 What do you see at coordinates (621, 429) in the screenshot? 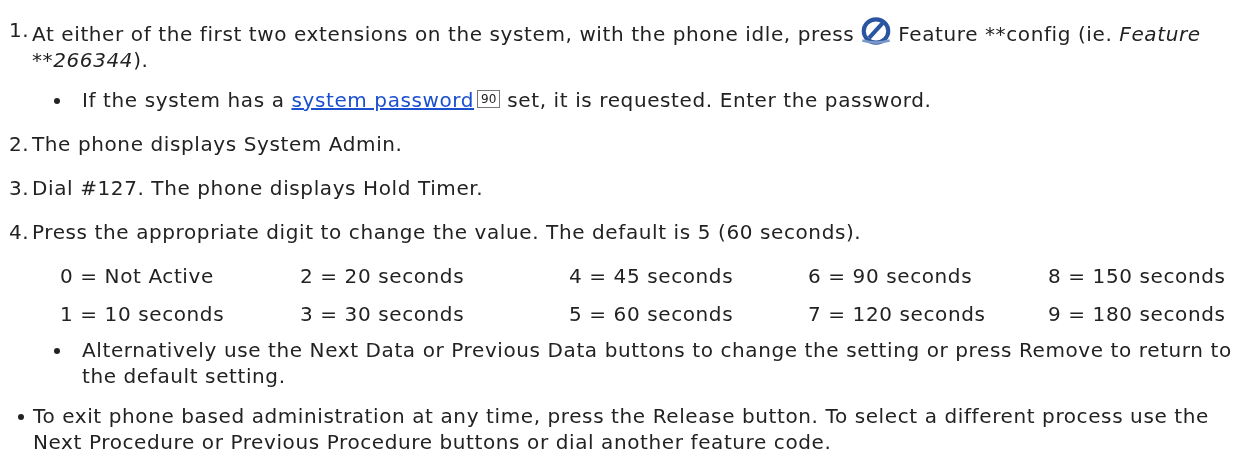
I see `bullet-text: To exit phone based administration at any time, press the Release button. To select a different process use the Next Procedure or Previous Procedure buttons or dial another feature code.` at bounding box center [621, 429].